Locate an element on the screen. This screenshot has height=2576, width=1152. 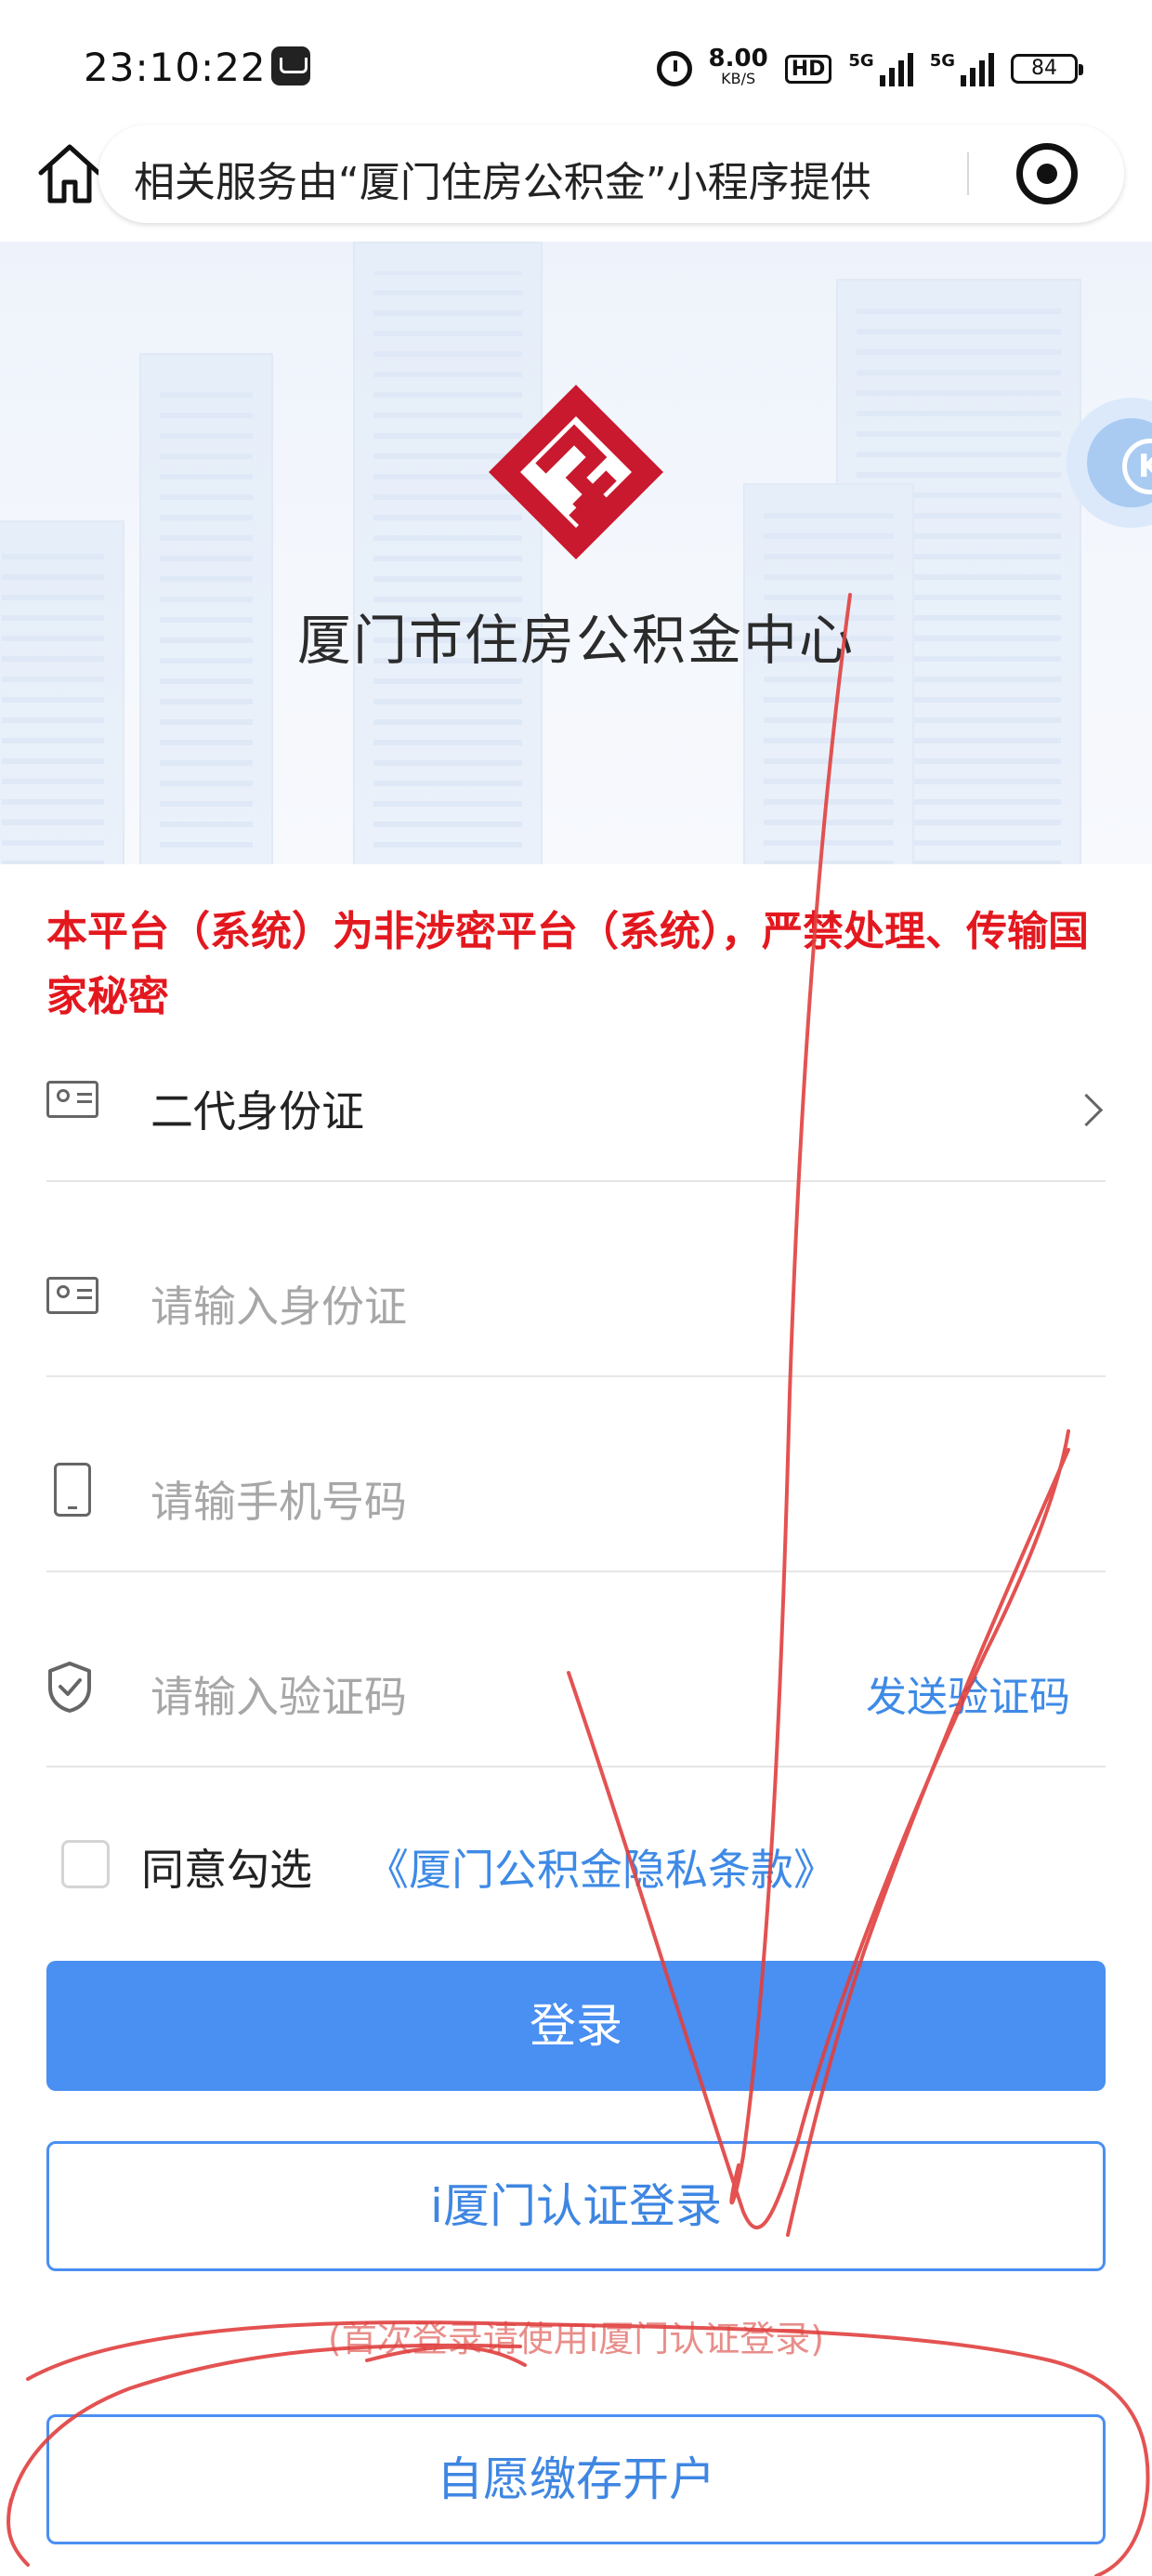
mini-program-top-bar: 相关服务由“厦门住房公积金”小程序提供 is located at coordinates (576, 181).